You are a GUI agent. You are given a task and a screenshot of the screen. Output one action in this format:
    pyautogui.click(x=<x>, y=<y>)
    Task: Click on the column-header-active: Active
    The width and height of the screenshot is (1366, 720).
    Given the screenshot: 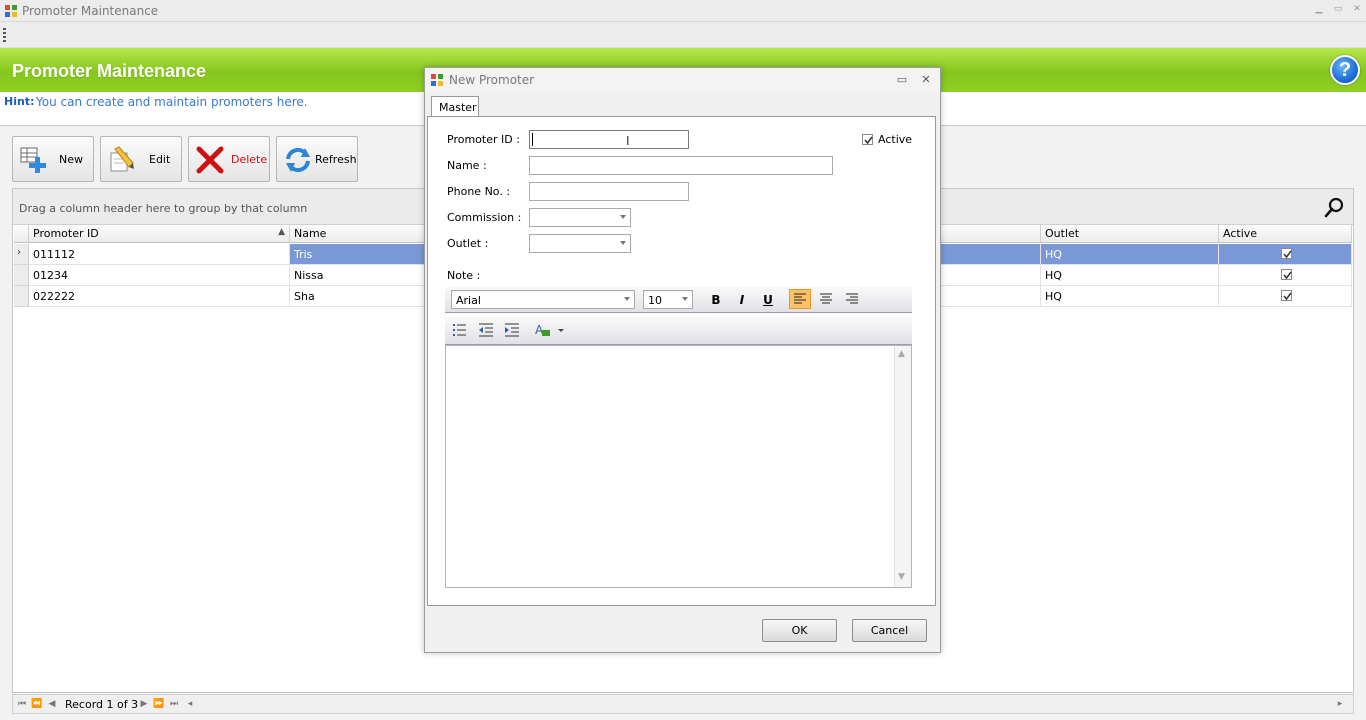 What is the action you would take?
    pyautogui.click(x=1285, y=234)
    